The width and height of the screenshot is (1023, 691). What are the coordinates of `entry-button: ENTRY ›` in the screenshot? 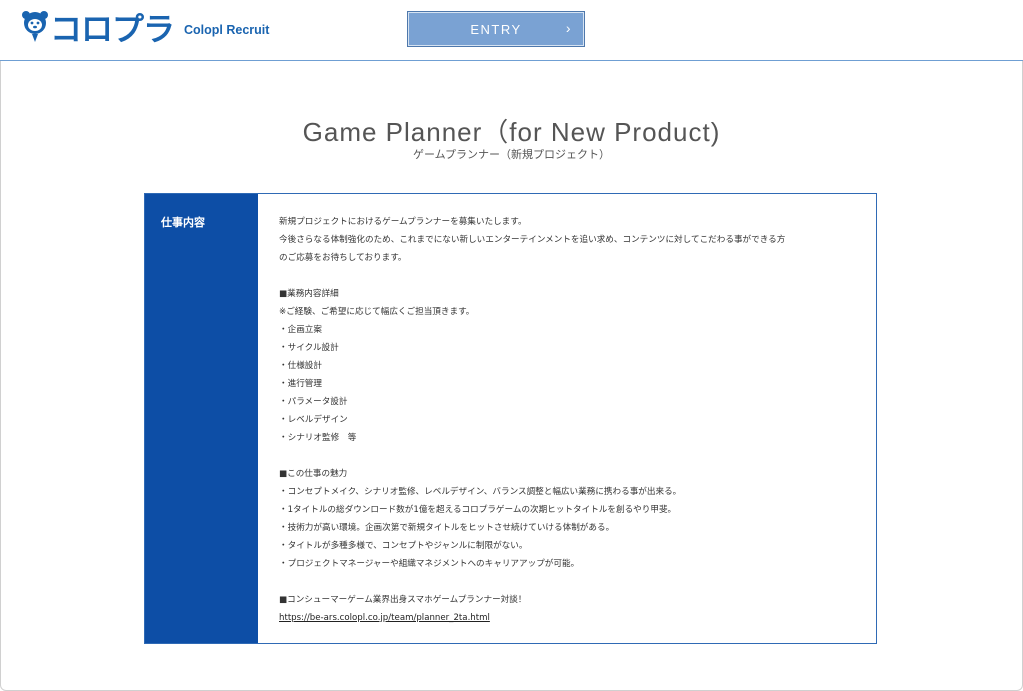 It's located at (496, 29).